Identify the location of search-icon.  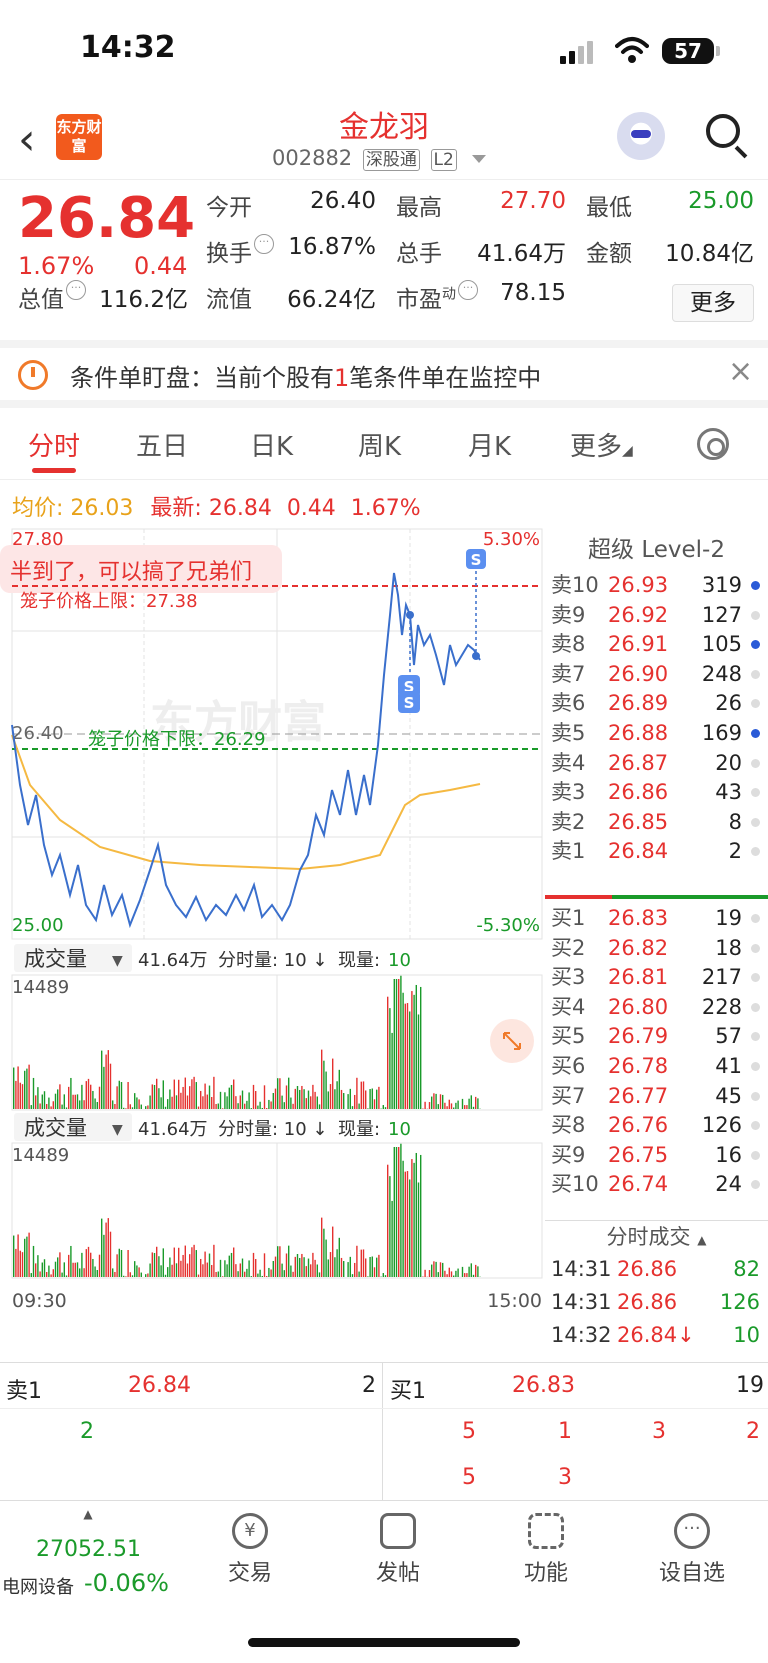
(723, 131).